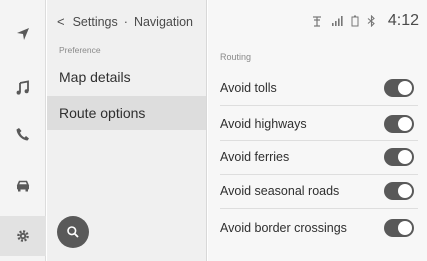 This screenshot has height=261, width=427. I want to click on avoid-ferries-toggle, so click(399, 156).